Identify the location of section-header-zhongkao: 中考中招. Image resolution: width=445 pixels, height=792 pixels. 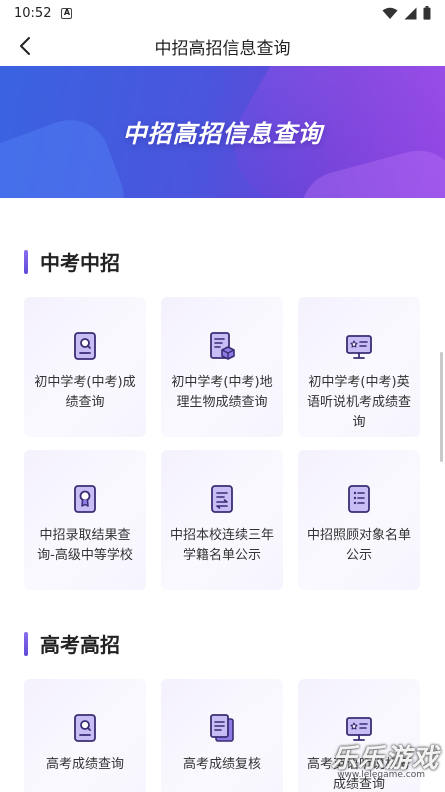
(72, 261).